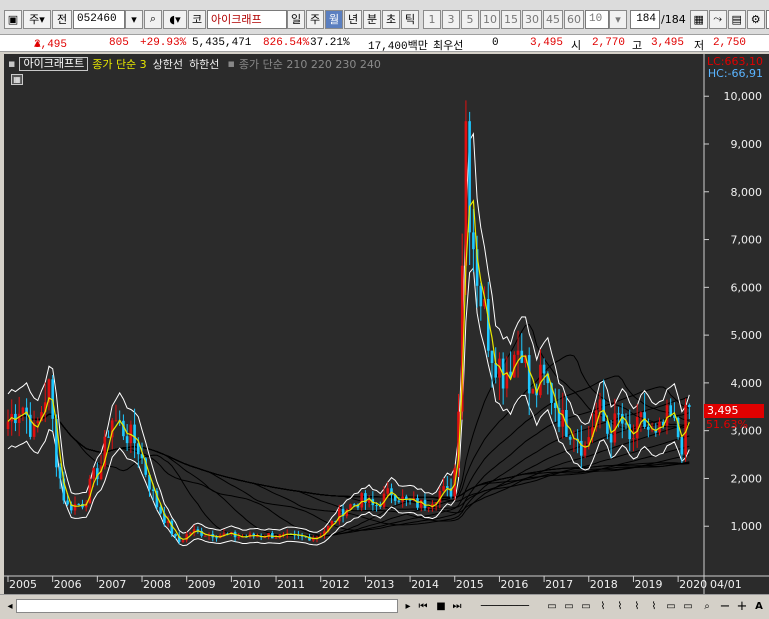 Image resolution: width=769 pixels, height=619 pixels. What do you see at coordinates (730, 43) in the screenshot?
I see `quote-low: 2,750` at bounding box center [730, 43].